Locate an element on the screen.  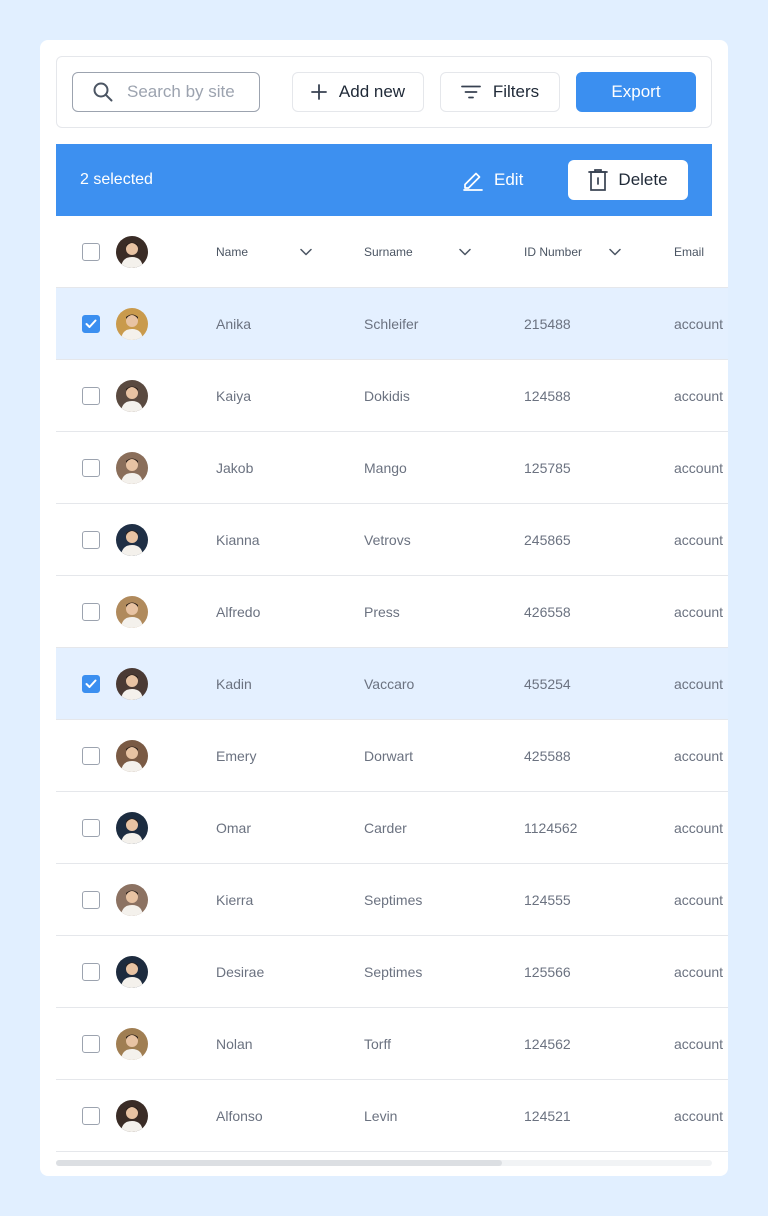
cell-surname: Mango is located at coordinates (385, 468).